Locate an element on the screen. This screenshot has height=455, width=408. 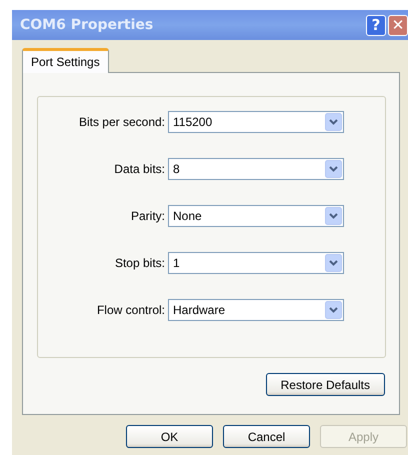
dropdown: 115200 is located at coordinates (256, 122).